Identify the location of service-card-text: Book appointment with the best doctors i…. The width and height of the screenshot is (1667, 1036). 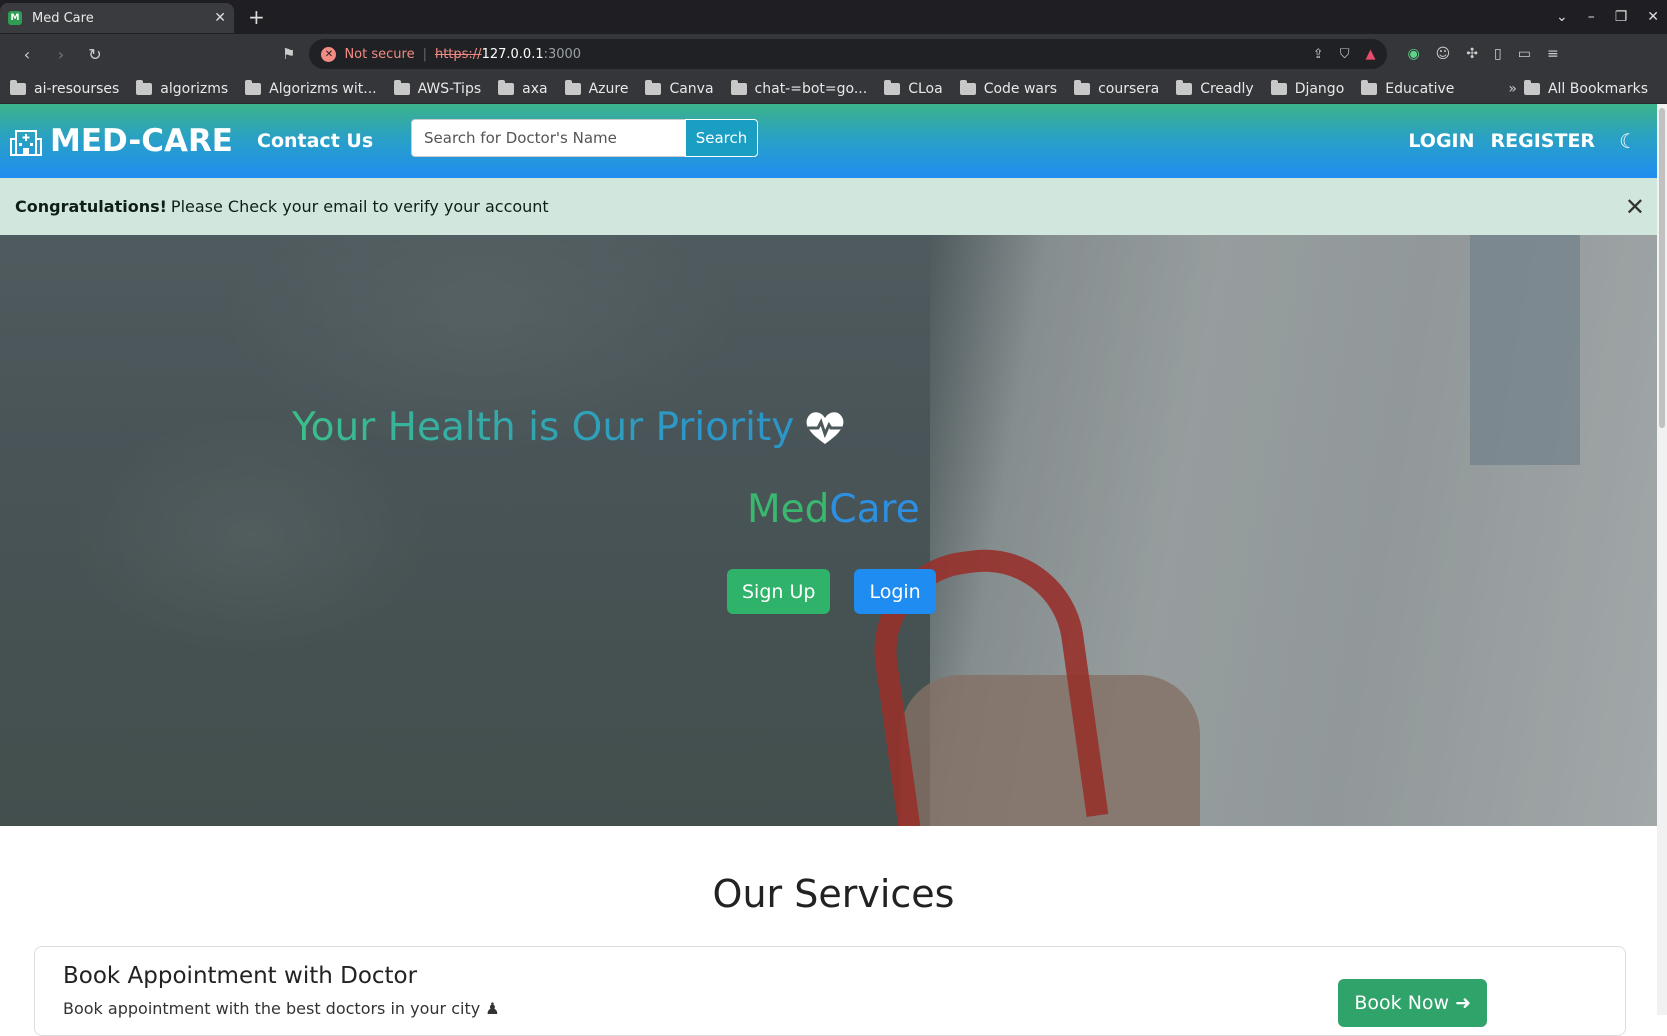
(272, 1008).